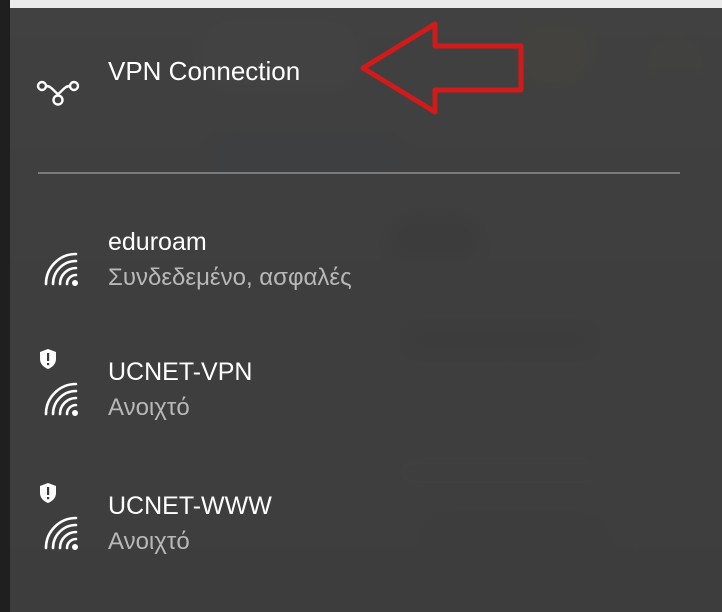  I want to click on network-name: eduroam, so click(157, 242).